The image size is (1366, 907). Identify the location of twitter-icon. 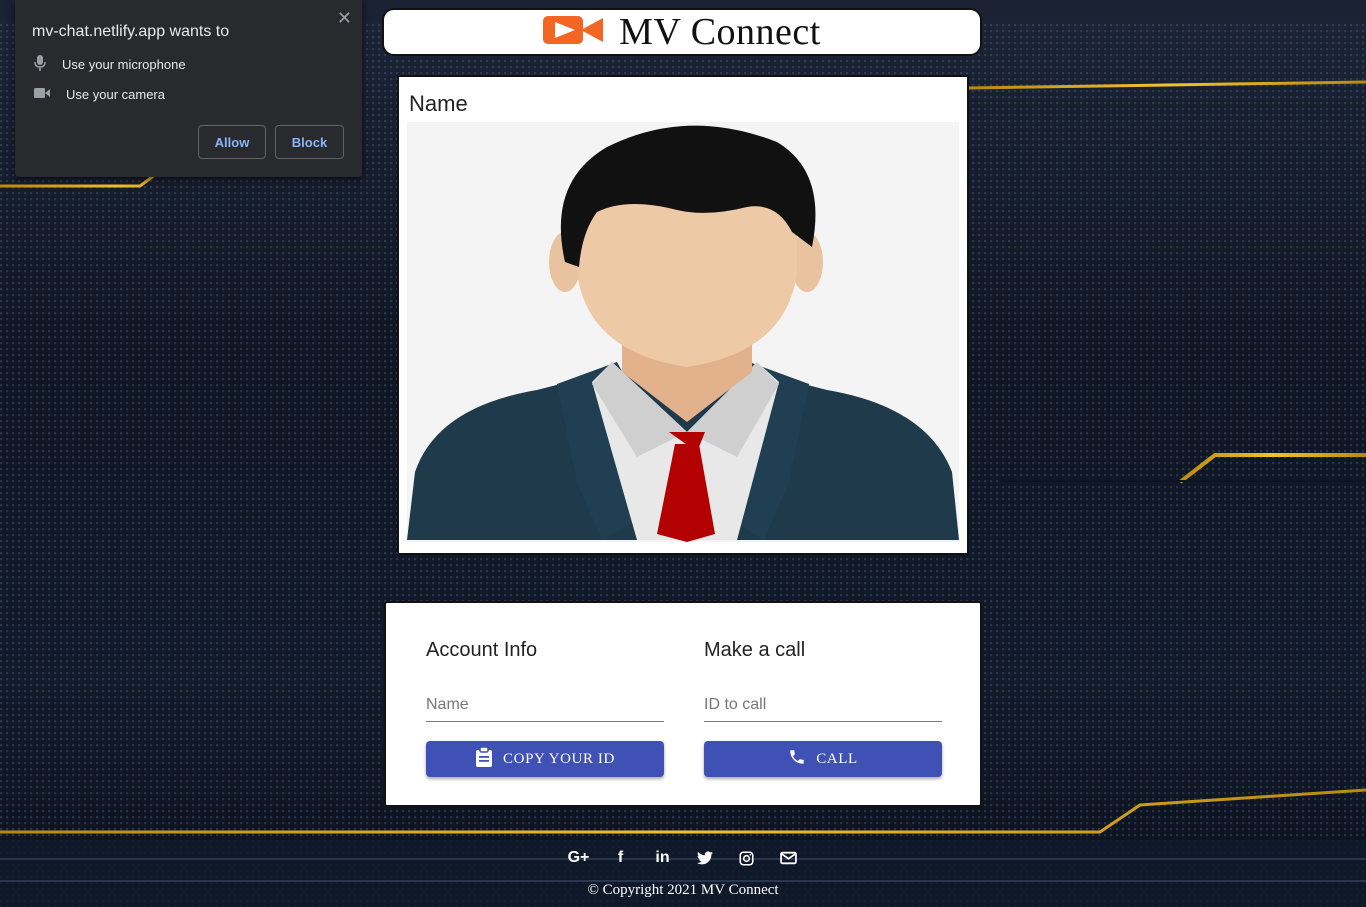
(704, 858).